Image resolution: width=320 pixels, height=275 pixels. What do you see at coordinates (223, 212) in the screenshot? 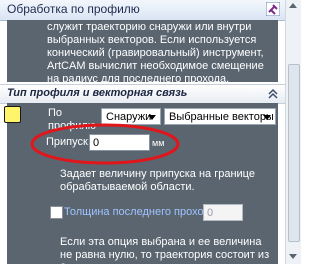
I see `last-pass-input: 0` at bounding box center [223, 212].